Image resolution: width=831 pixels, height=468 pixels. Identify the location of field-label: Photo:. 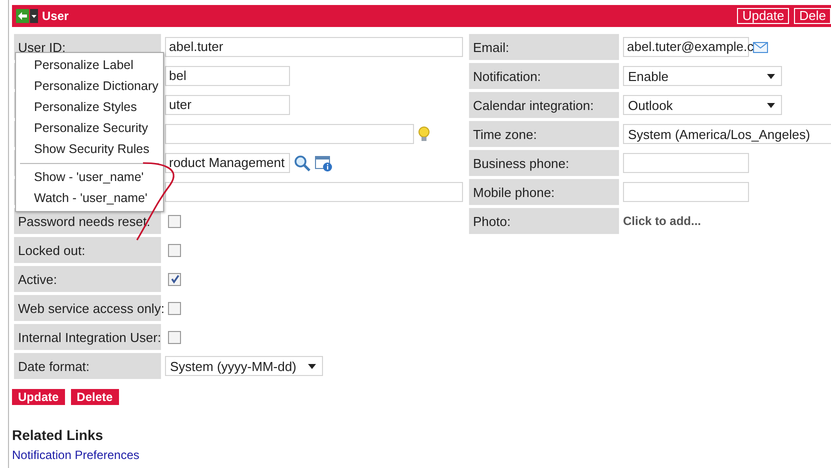
(544, 221).